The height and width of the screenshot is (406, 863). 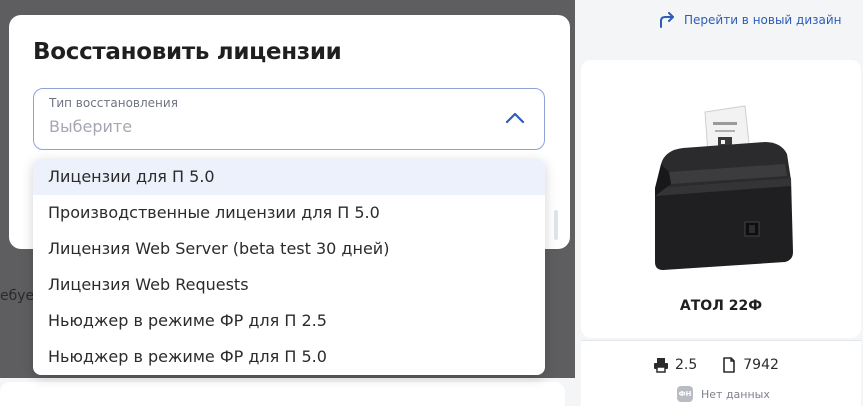 I want to click on modal-title: Восстановить лицензии, so click(x=187, y=52).